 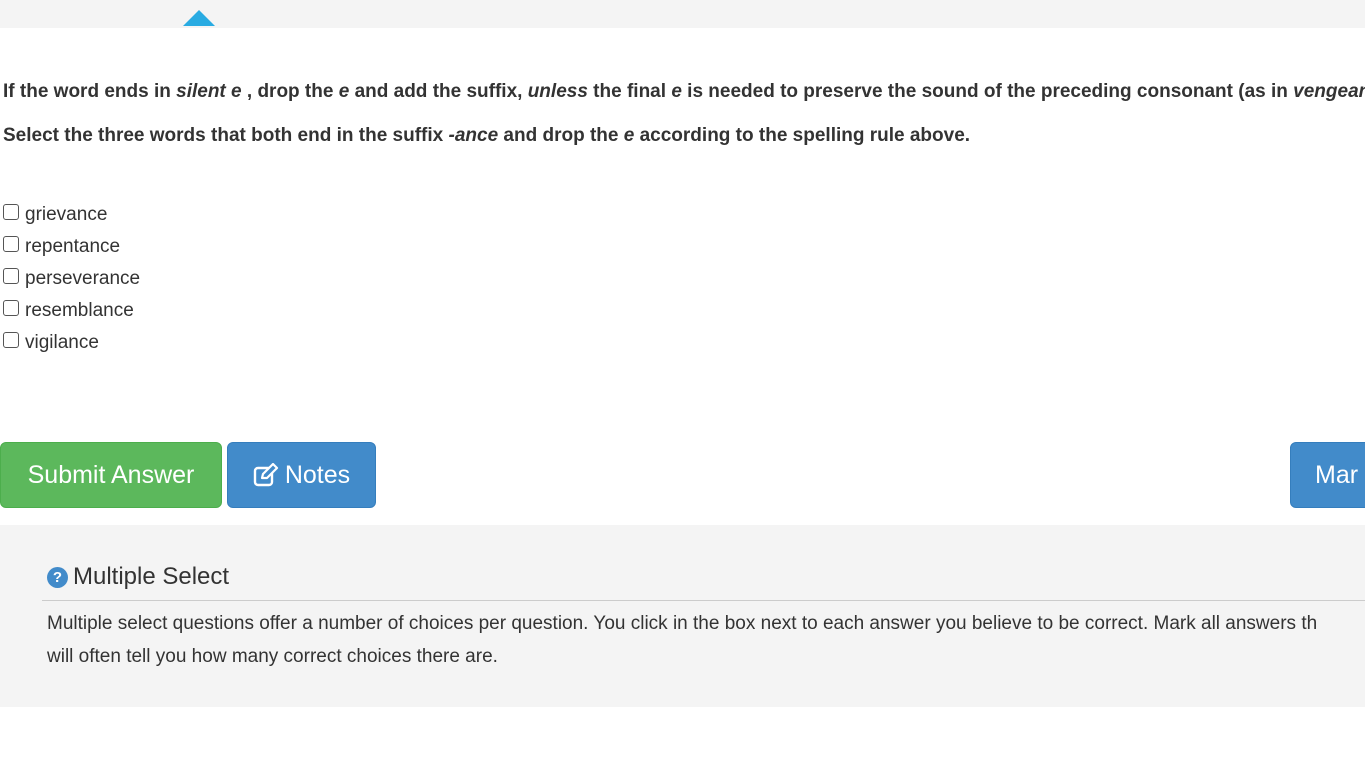 What do you see at coordinates (682, 14) in the screenshot?
I see `top-strip` at bounding box center [682, 14].